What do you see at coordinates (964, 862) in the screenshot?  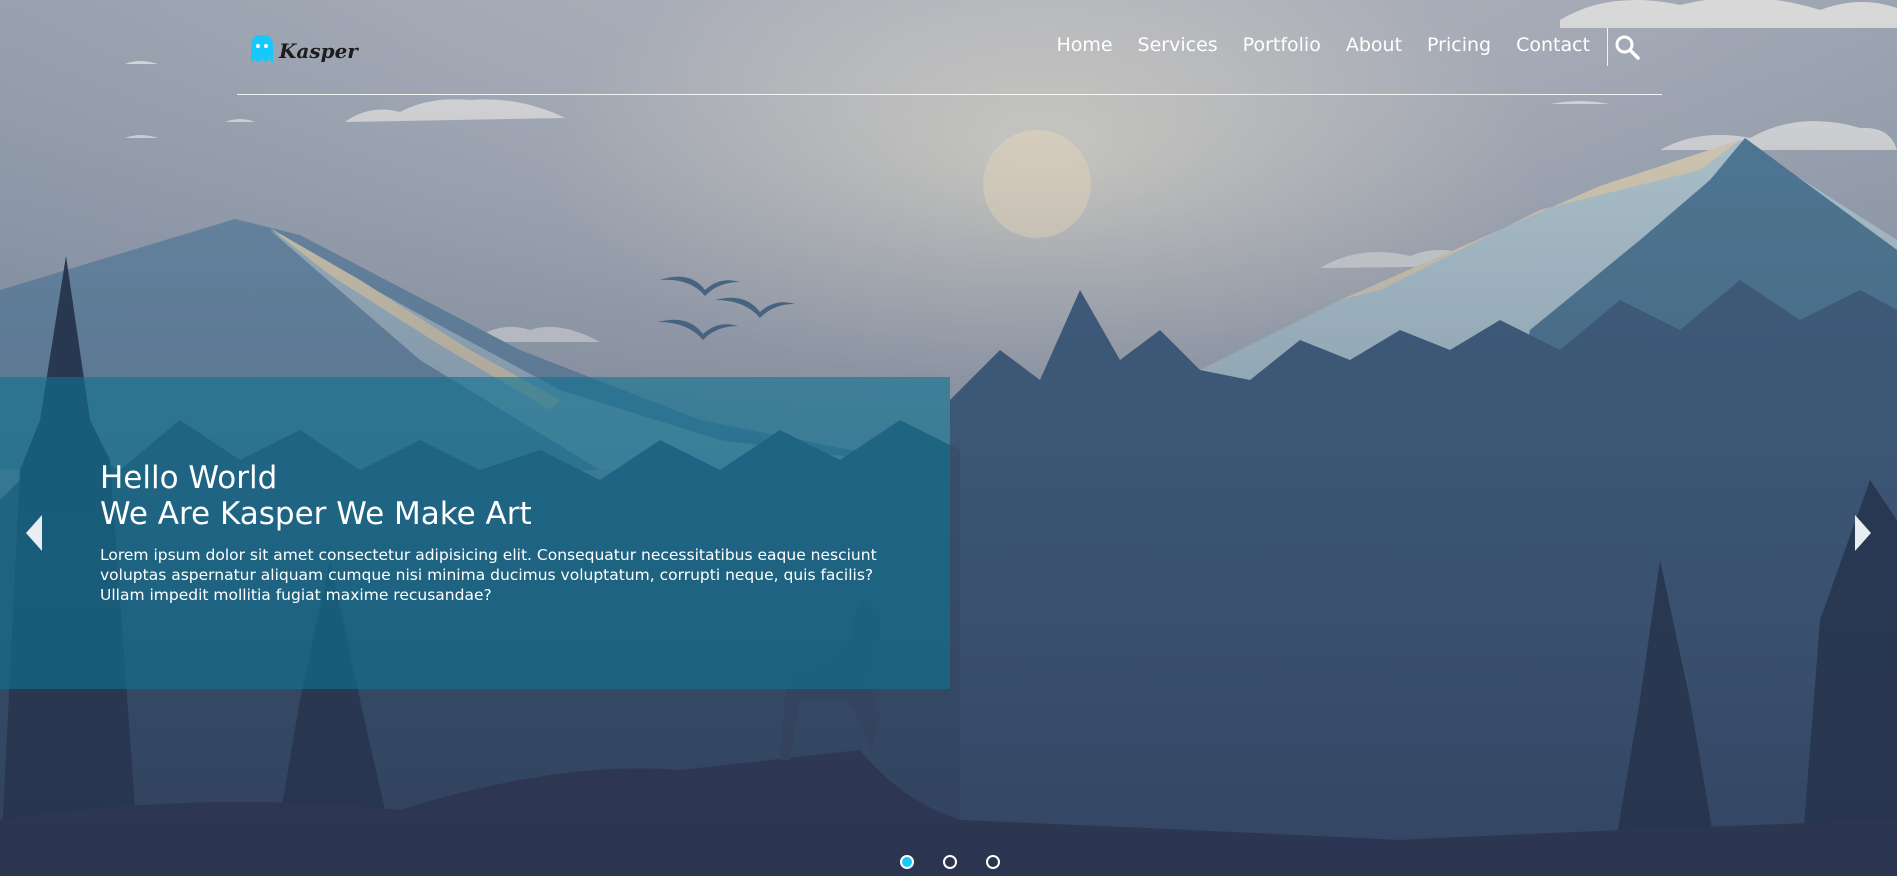 I see `slider-bullets` at bounding box center [964, 862].